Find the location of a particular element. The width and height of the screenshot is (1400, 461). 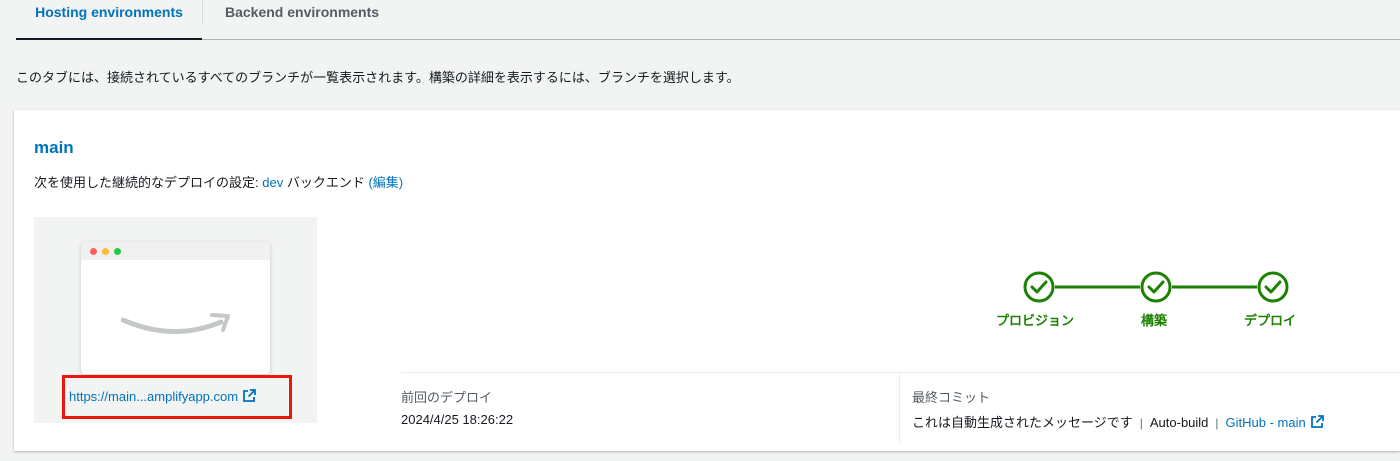

build-check-icon is located at coordinates (1156, 287).